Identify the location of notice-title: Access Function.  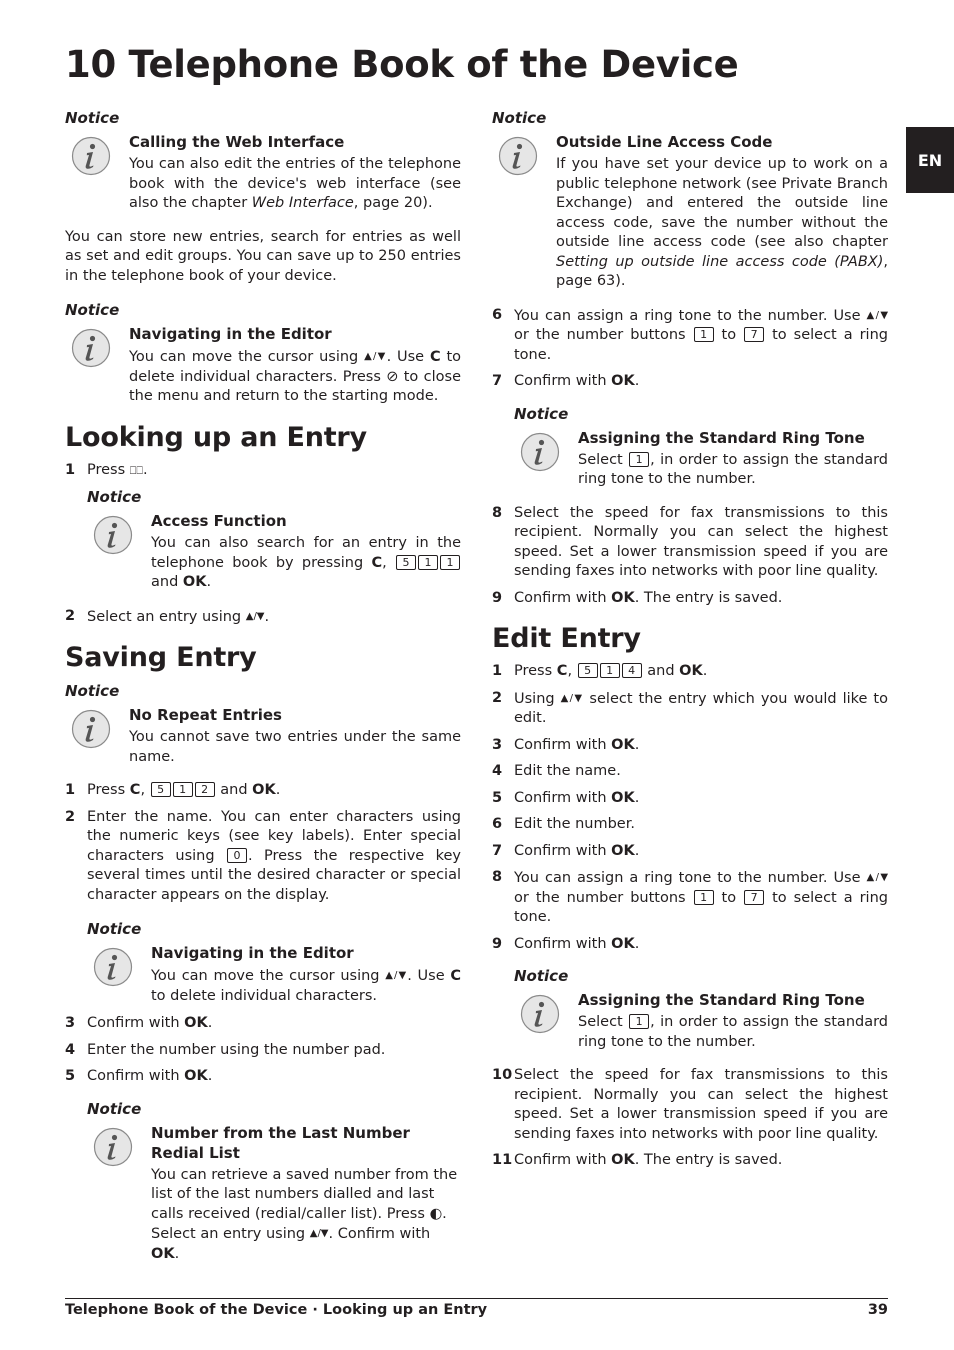
(219, 521).